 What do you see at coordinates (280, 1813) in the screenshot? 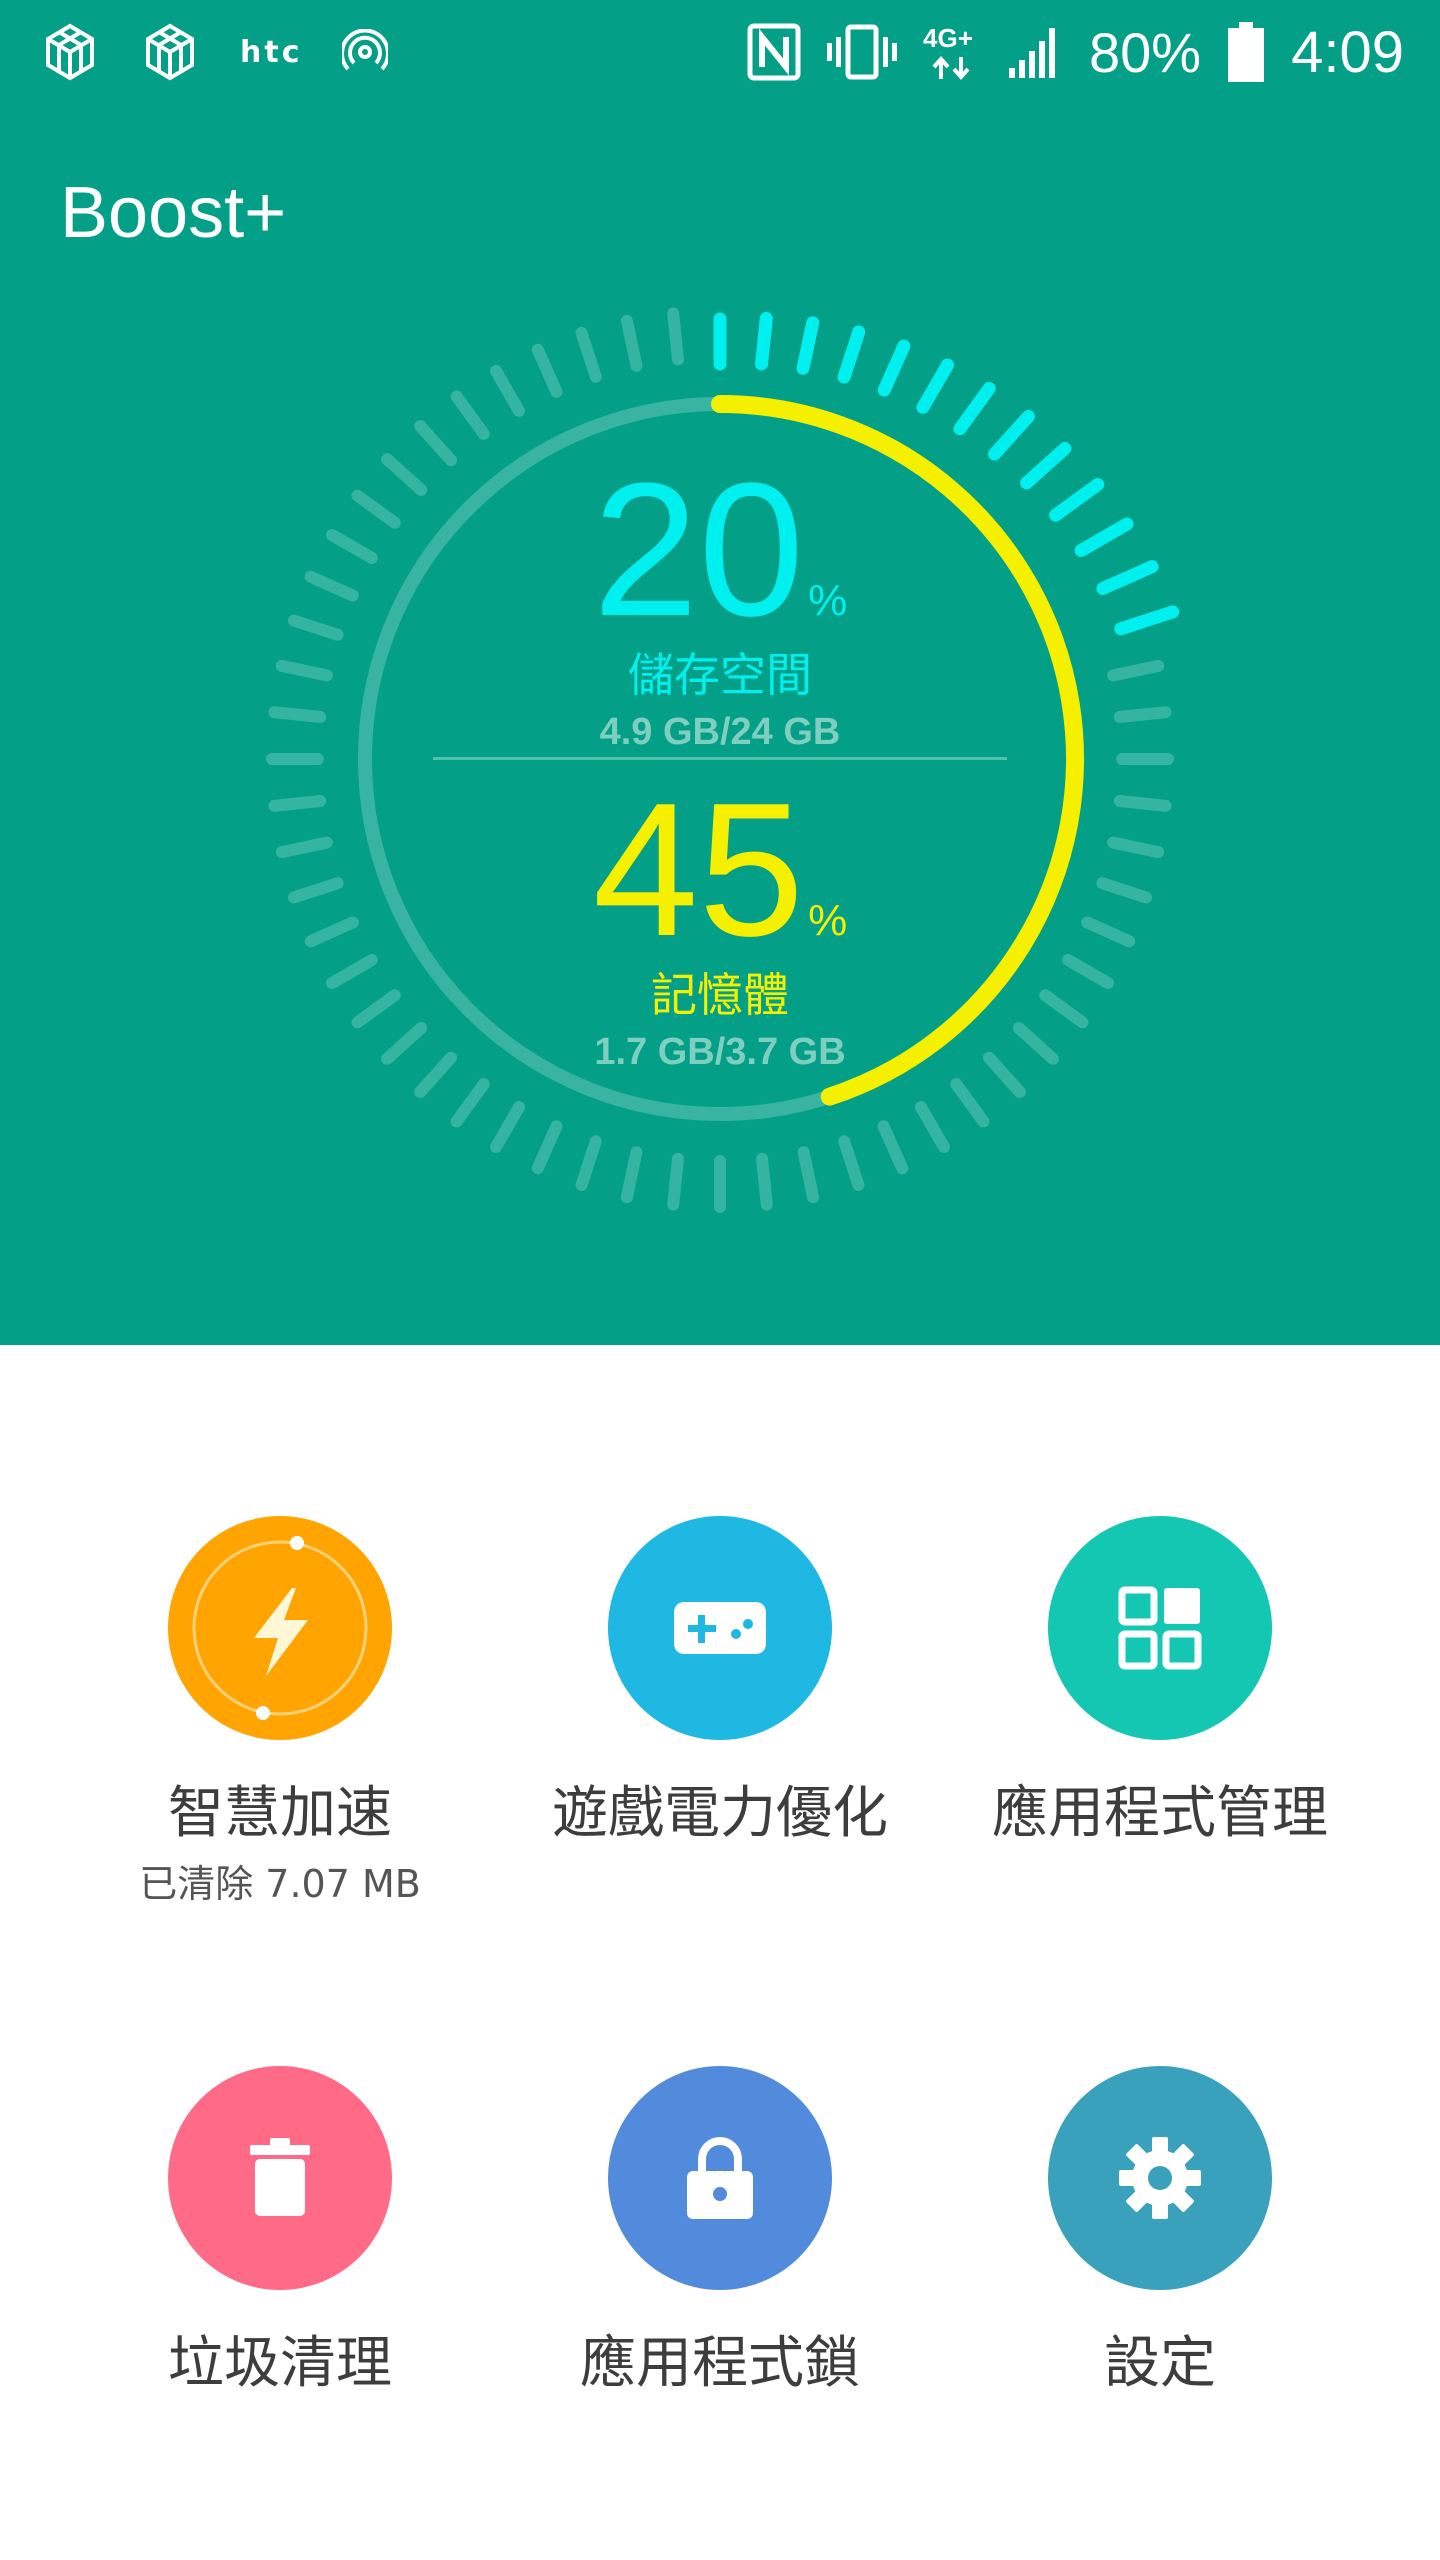
I see `smart-boost-label: 智慧加速` at bounding box center [280, 1813].